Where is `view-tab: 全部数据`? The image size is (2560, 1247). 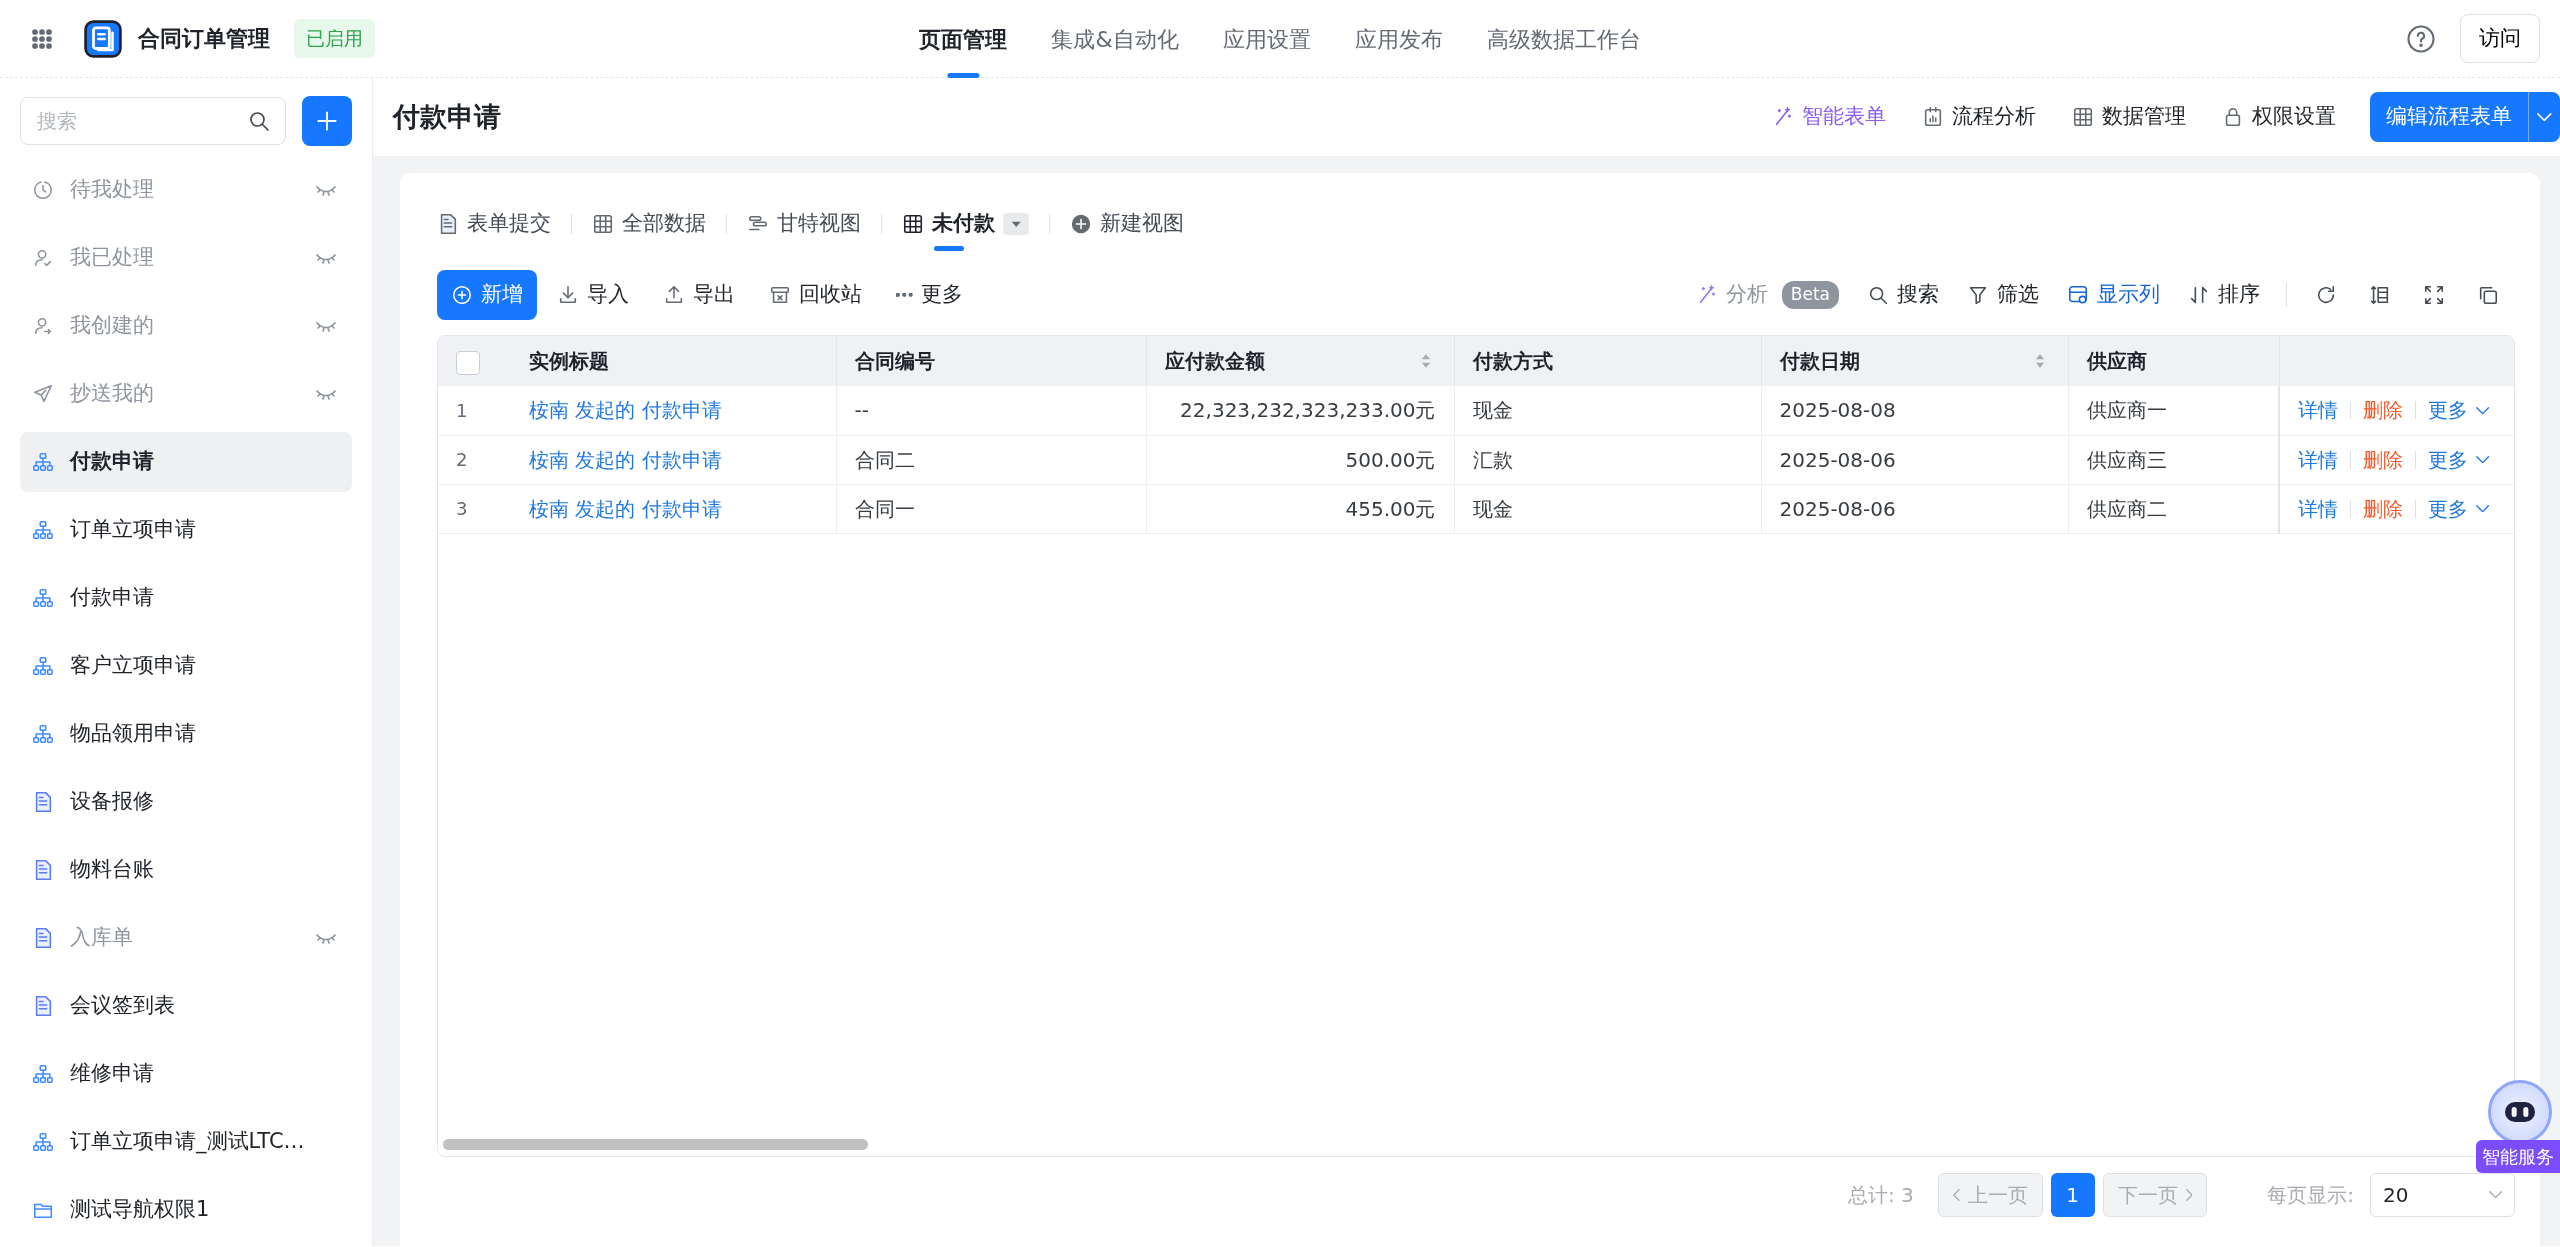
view-tab: 全部数据 is located at coordinates (649, 224).